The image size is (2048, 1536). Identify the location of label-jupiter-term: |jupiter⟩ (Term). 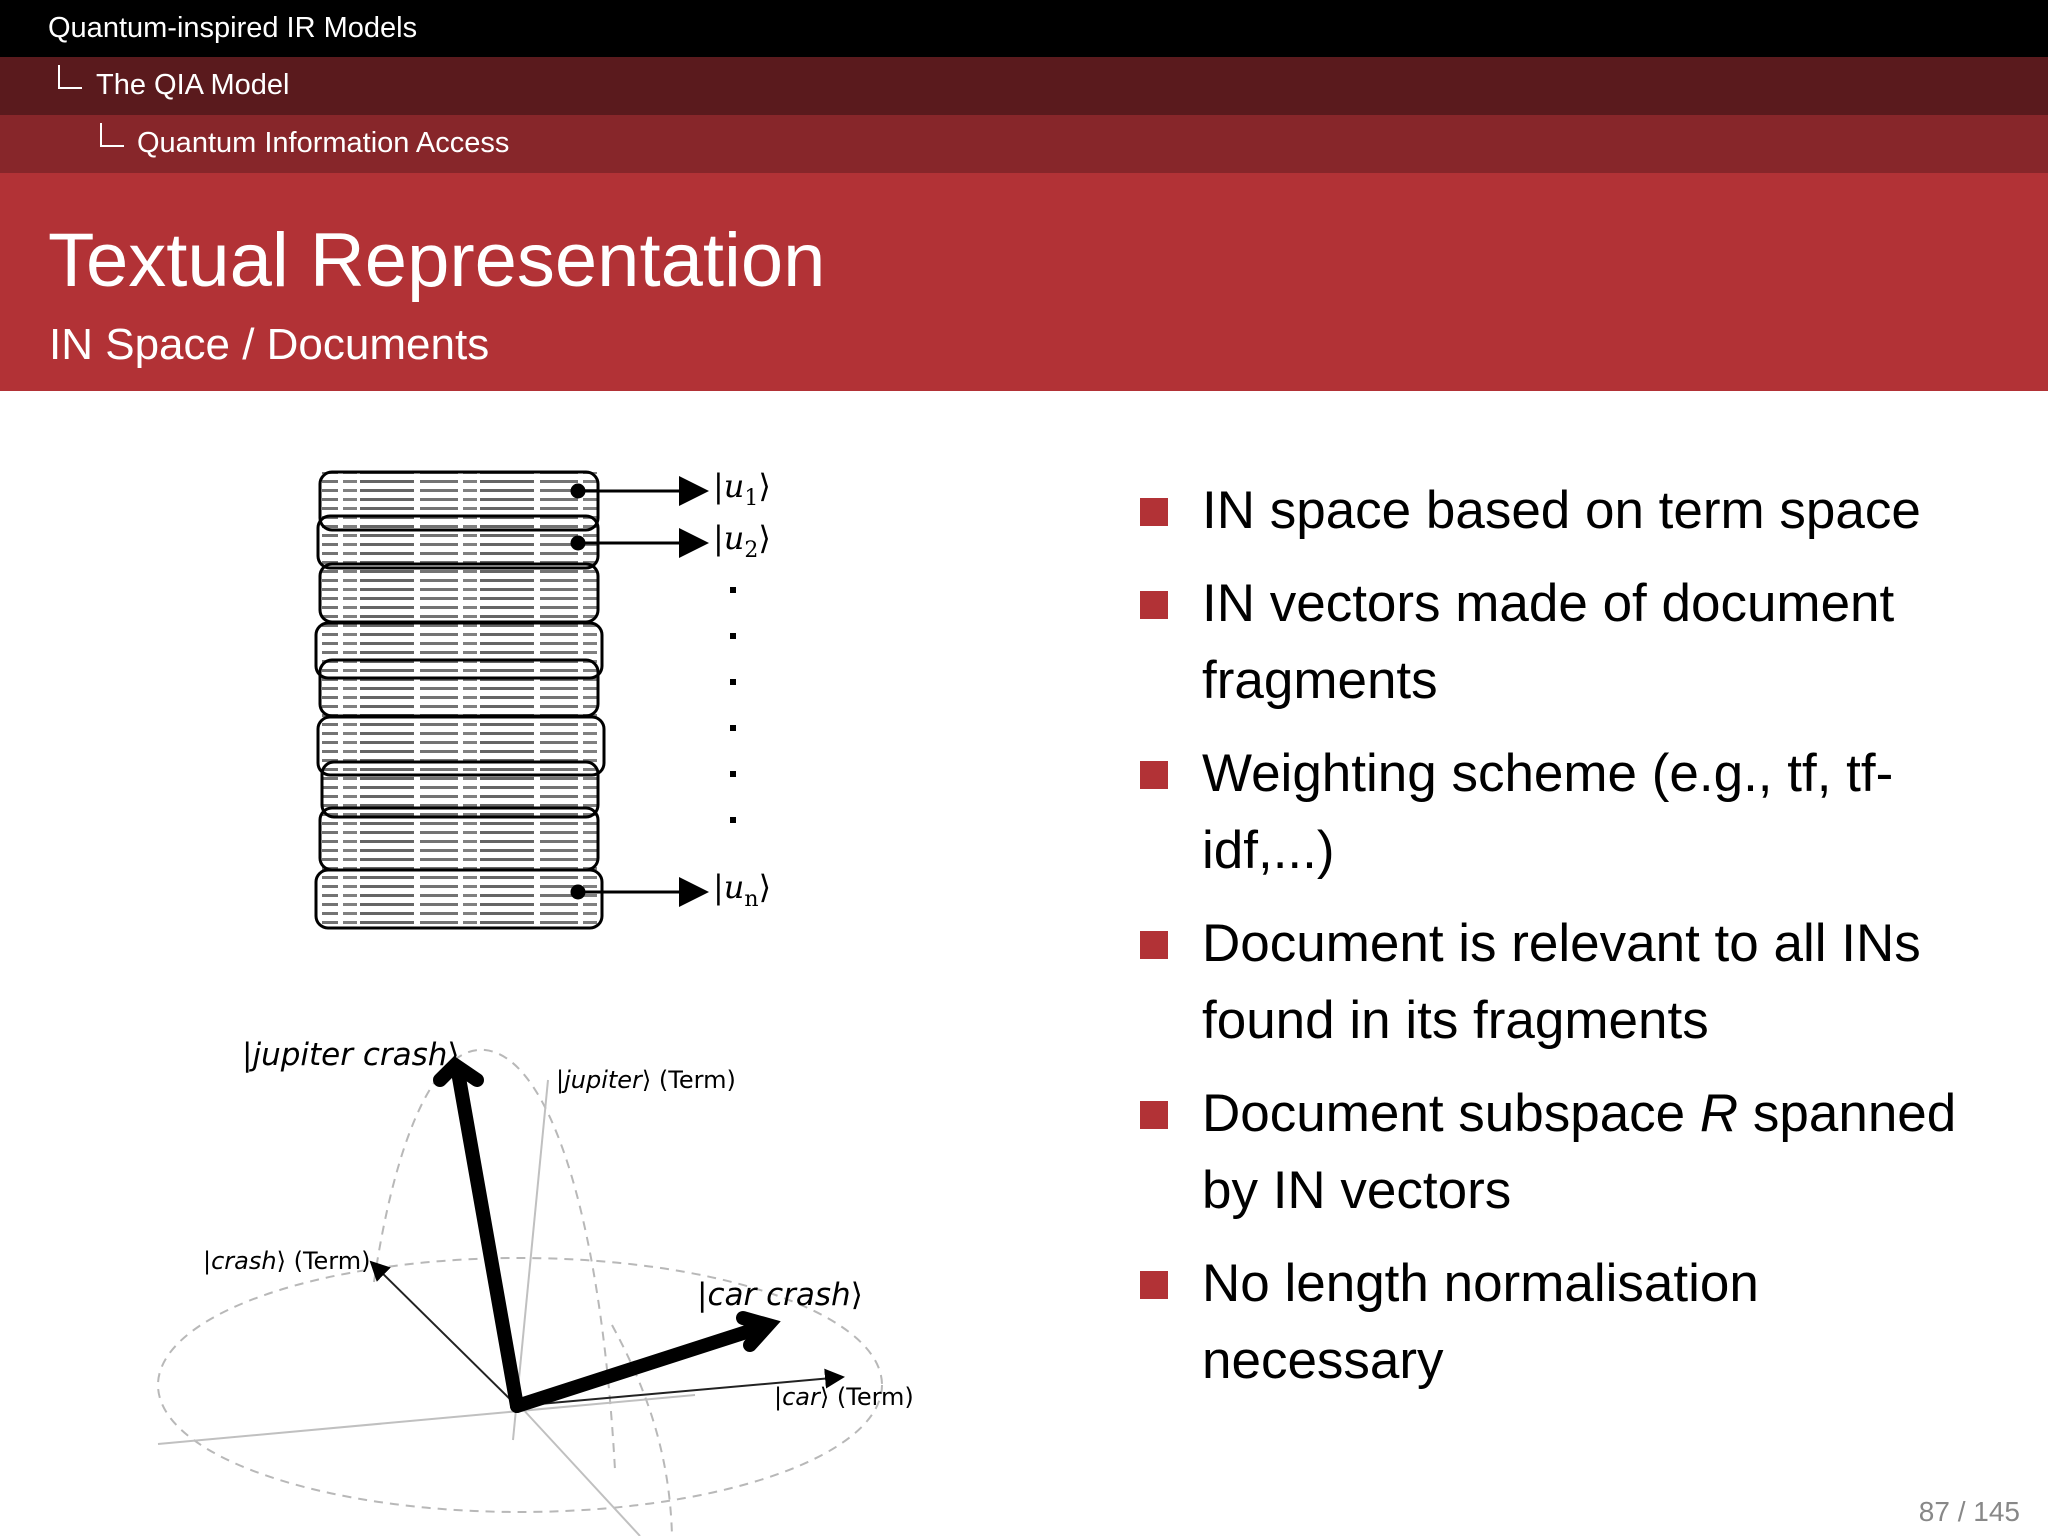
(646, 1080).